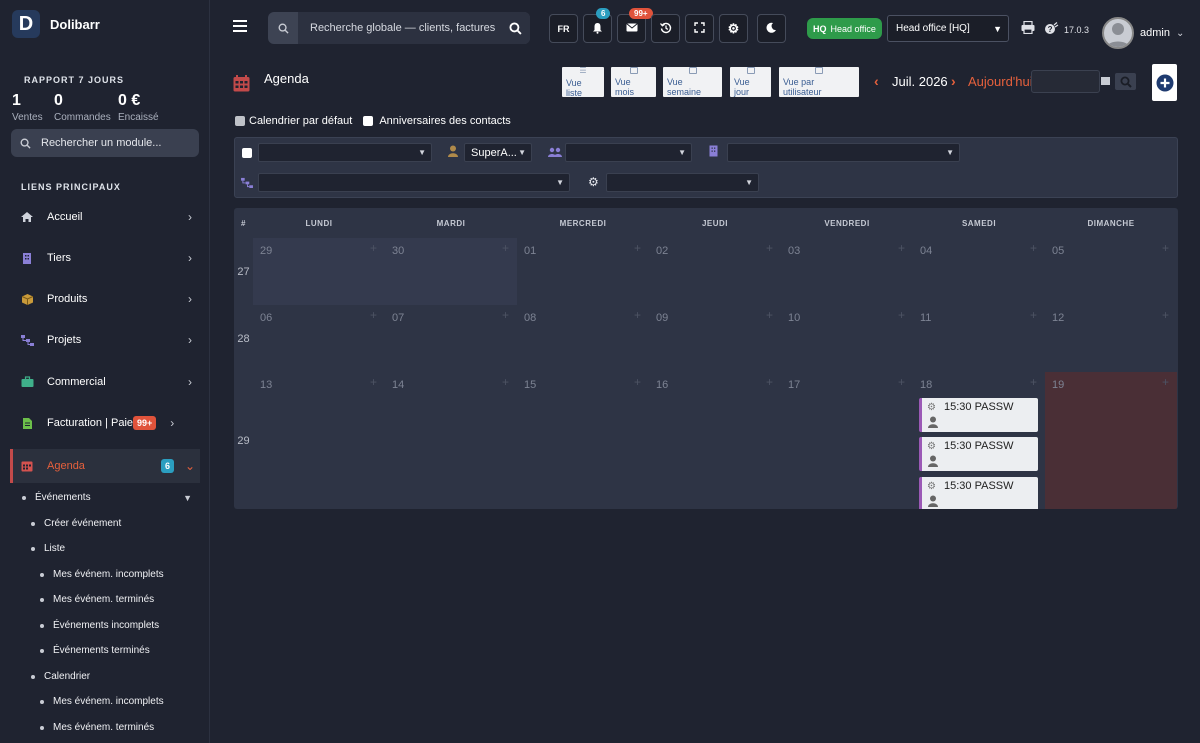 The image size is (1200, 743). Describe the element at coordinates (1000, 81) in the screenshot. I see `today-link: Aujourd'hui` at that location.